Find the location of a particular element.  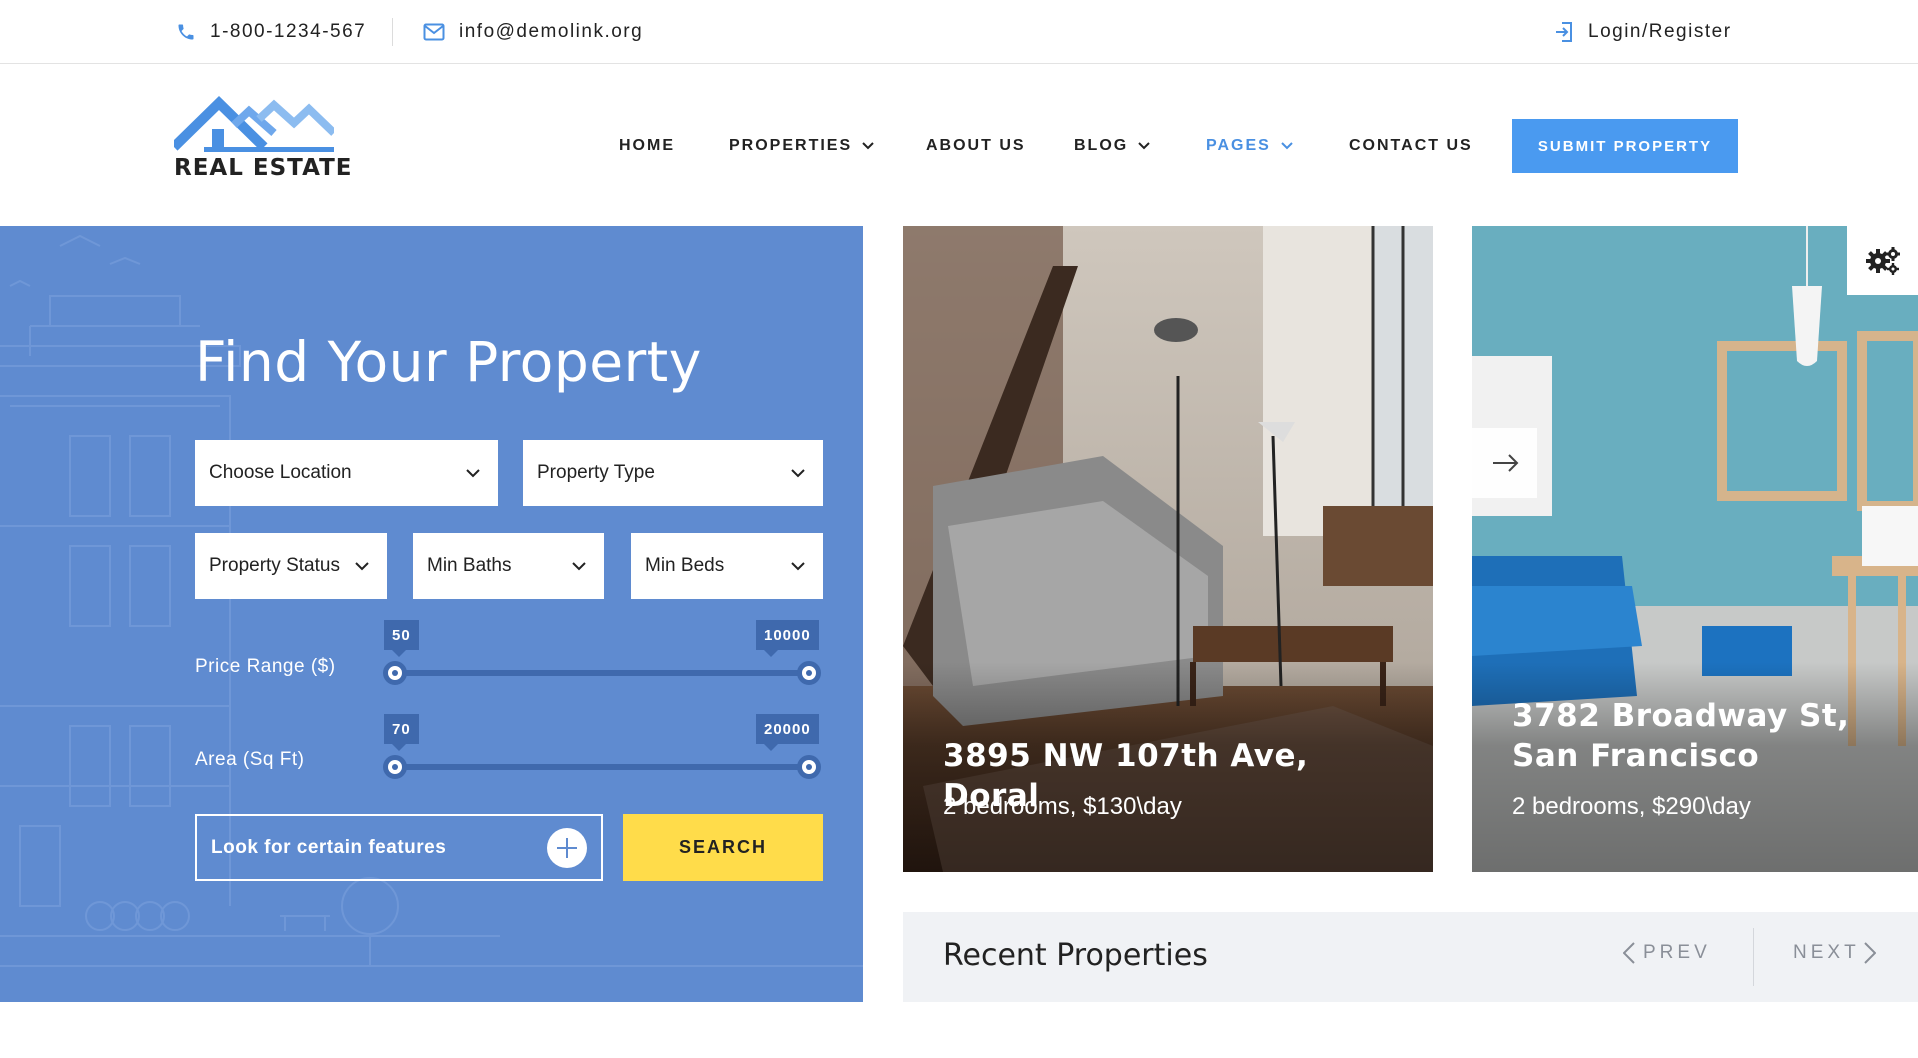

next-button: NEXT is located at coordinates (1834, 953).